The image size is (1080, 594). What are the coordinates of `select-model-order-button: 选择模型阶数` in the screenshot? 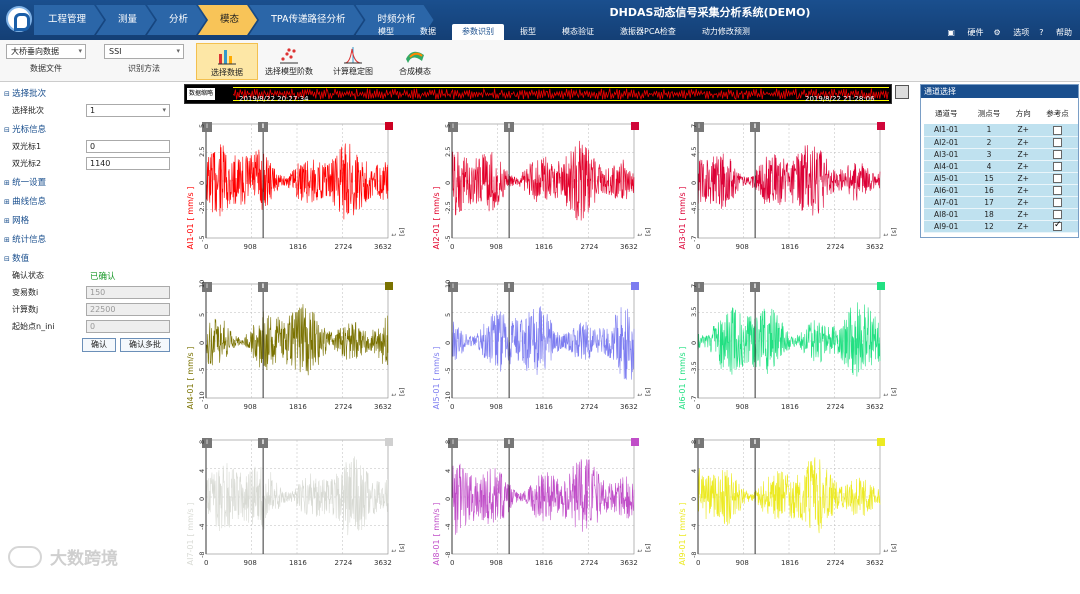 It's located at (289, 61).